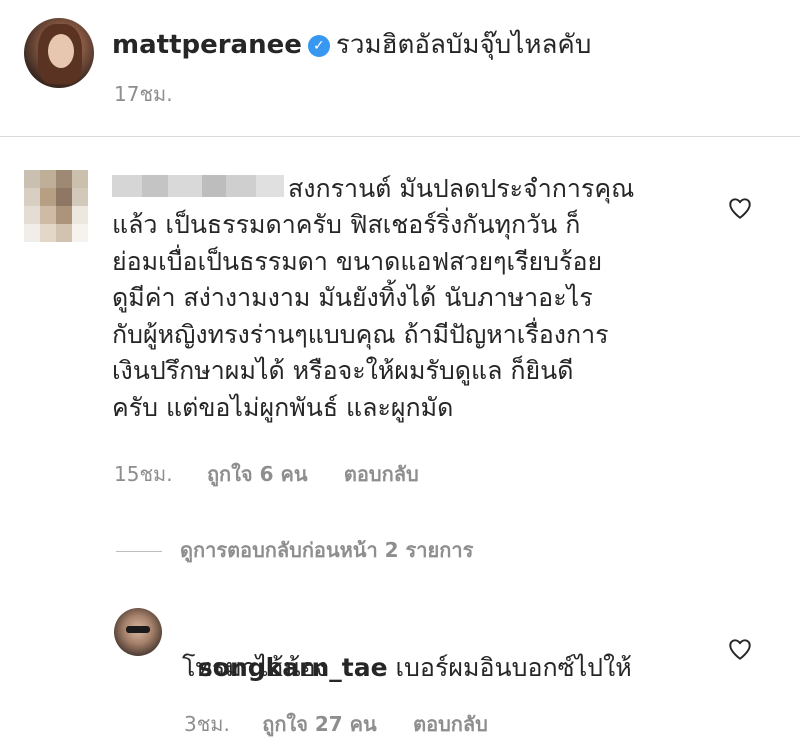 This screenshot has height=751, width=800. Describe the element at coordinates (357, 261) in the screenshot. I see `comment-text-line: ย่อมเบื่อเป็นธรรมดา ขนาดแอฟสวยๆเรียบร้อย` at that location.